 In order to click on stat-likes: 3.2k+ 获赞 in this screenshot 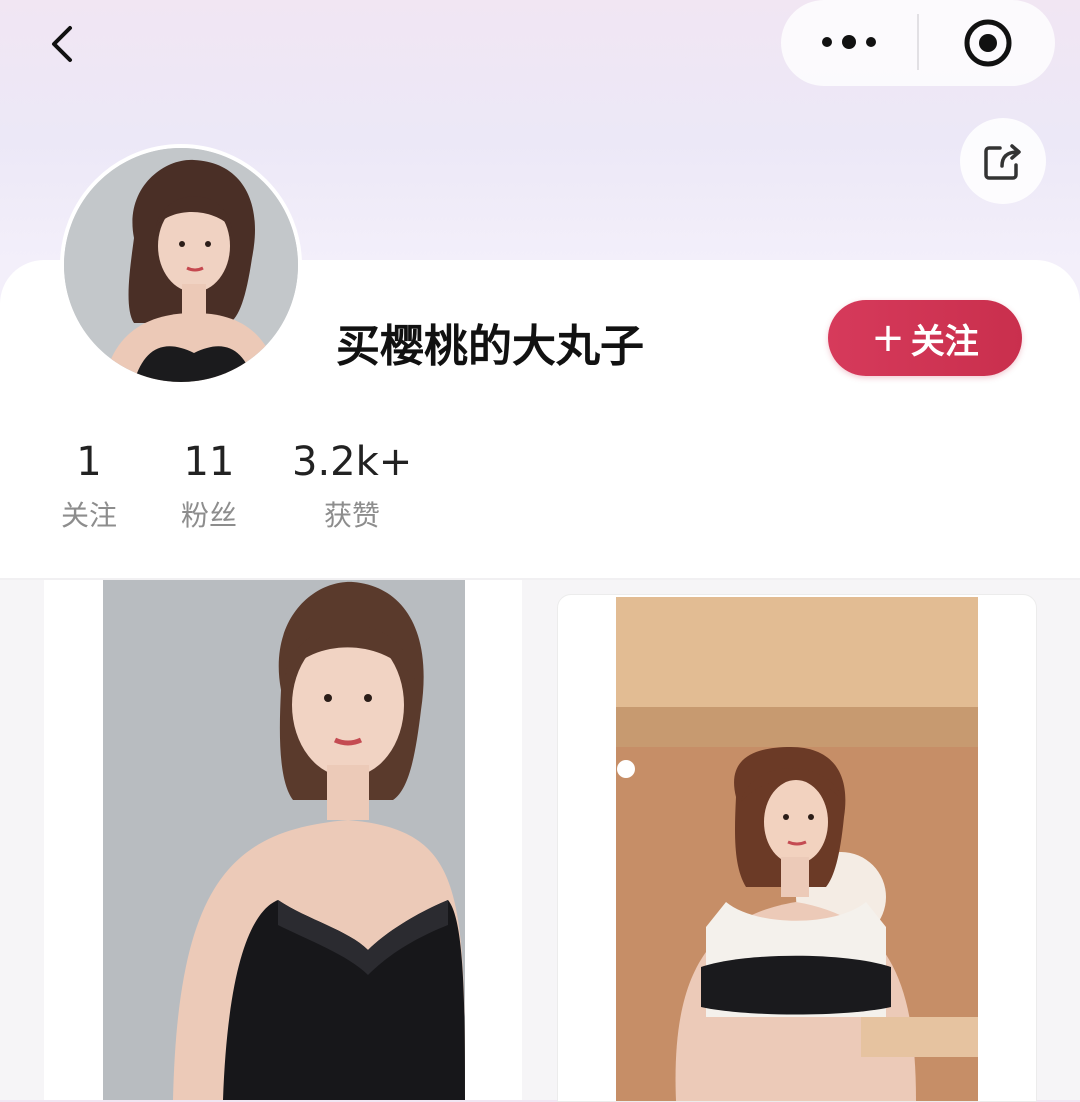, I will do `click(352, 486)`.